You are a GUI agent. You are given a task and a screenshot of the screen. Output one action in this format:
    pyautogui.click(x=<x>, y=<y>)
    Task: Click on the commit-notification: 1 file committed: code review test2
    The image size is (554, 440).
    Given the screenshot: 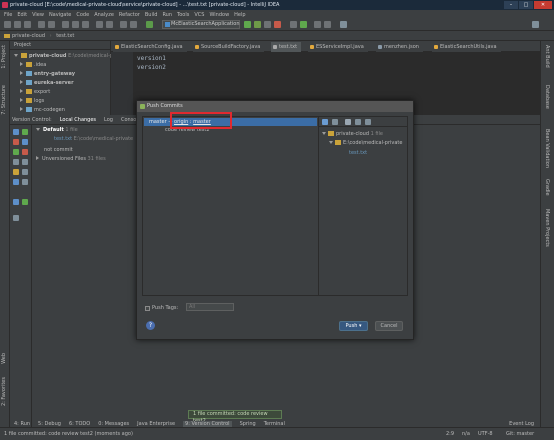 What is the action you would take?
    pyautogui.click(x=235, y=417)
    